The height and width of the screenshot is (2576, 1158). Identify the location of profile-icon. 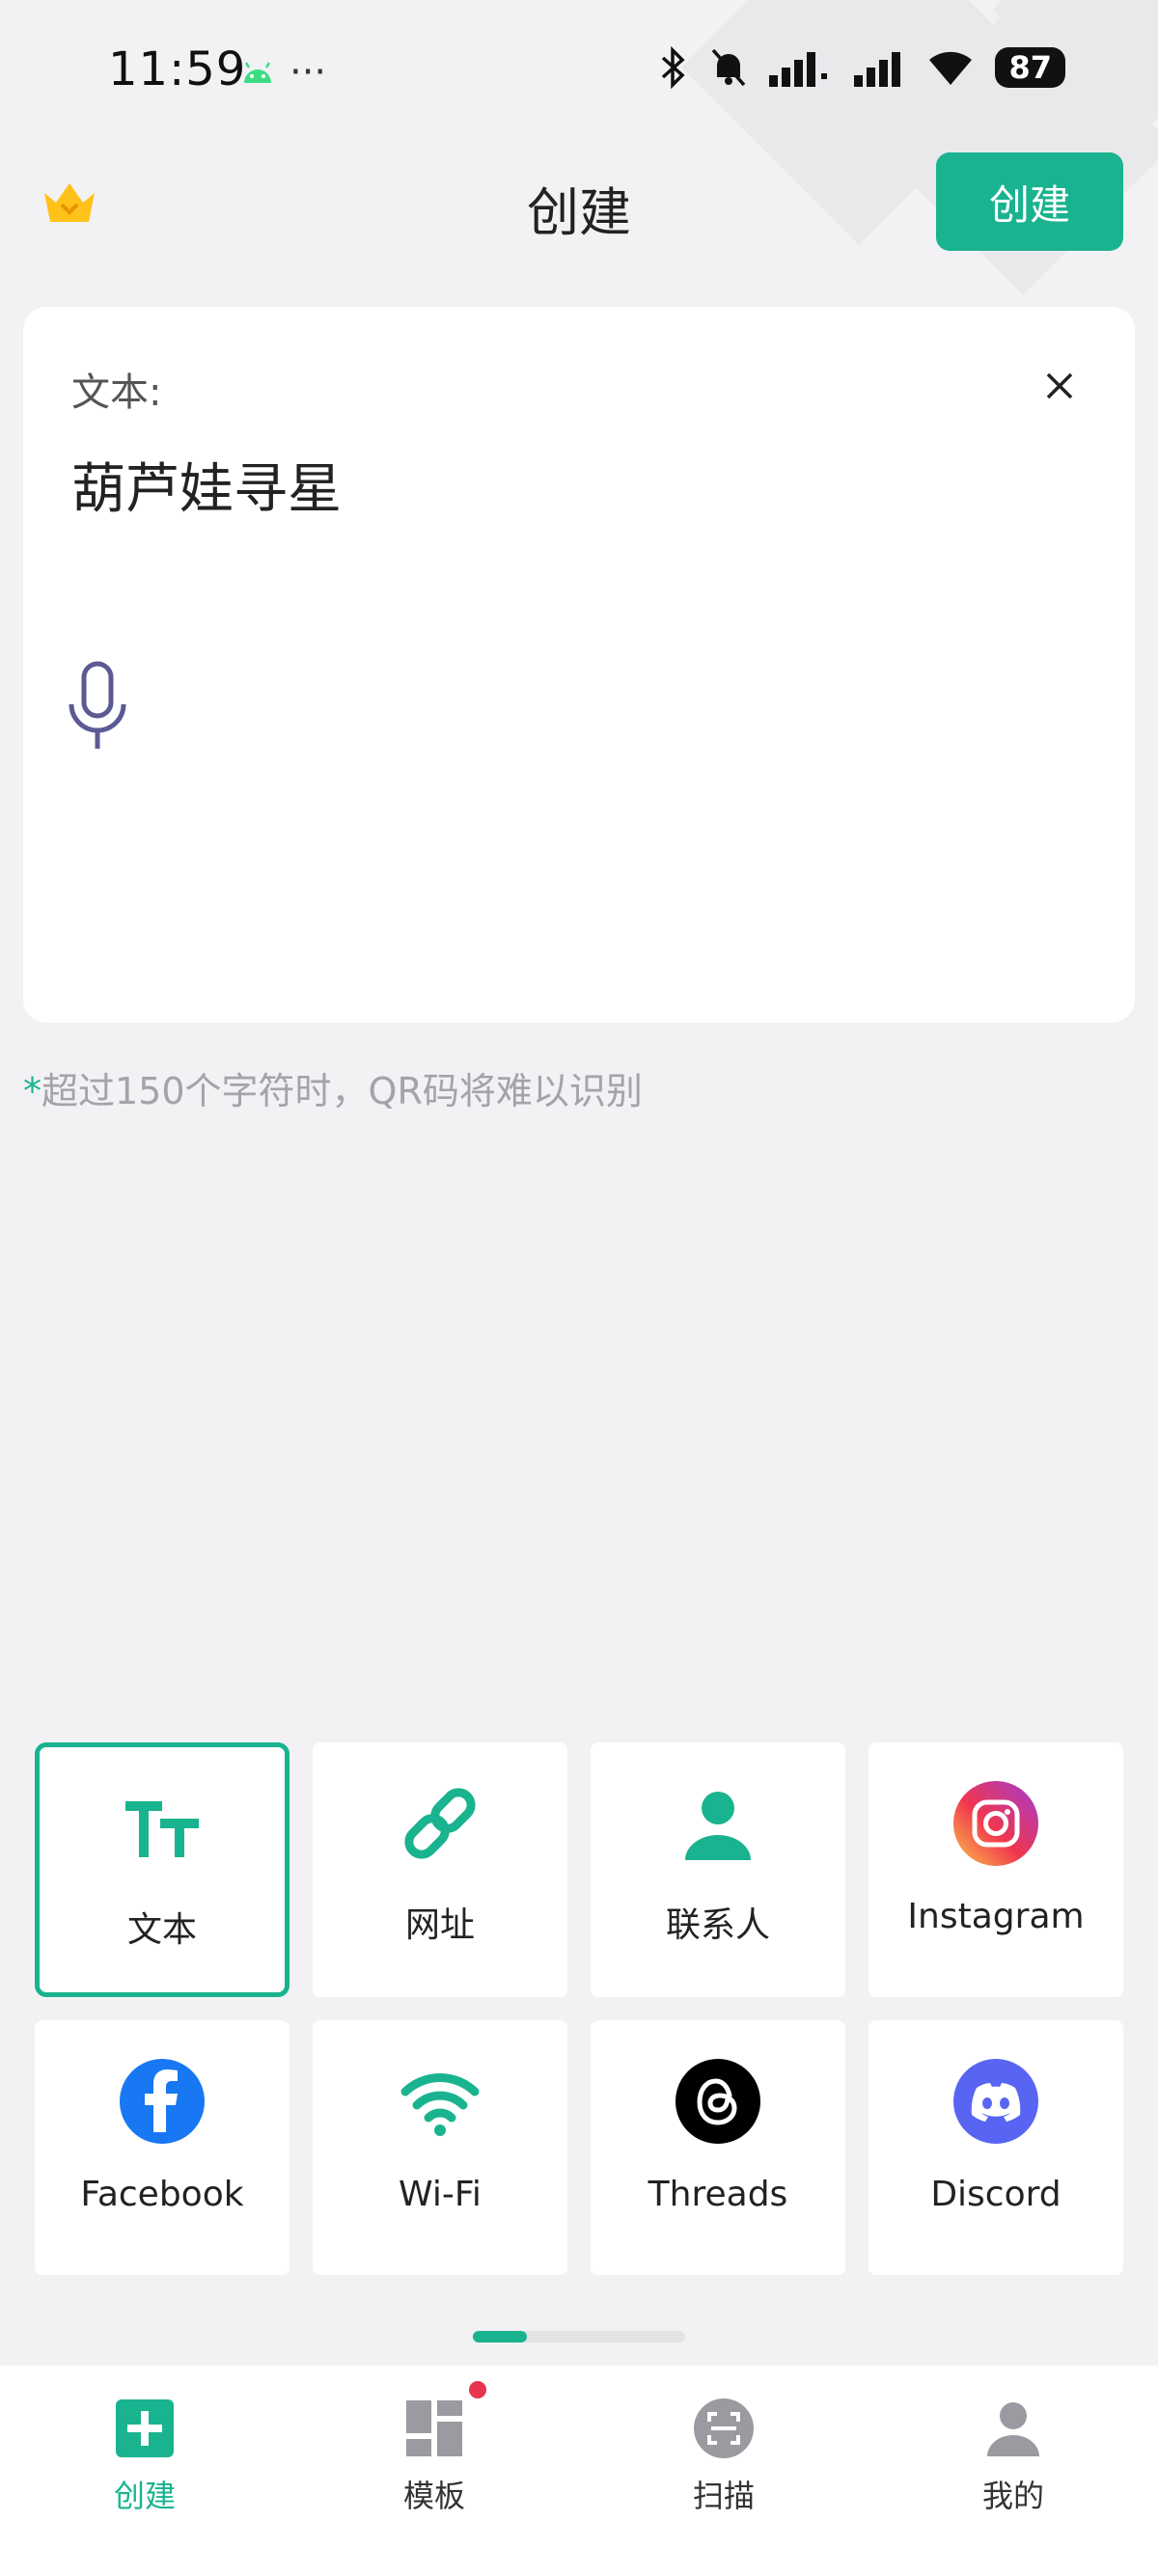
(1013, 2429).